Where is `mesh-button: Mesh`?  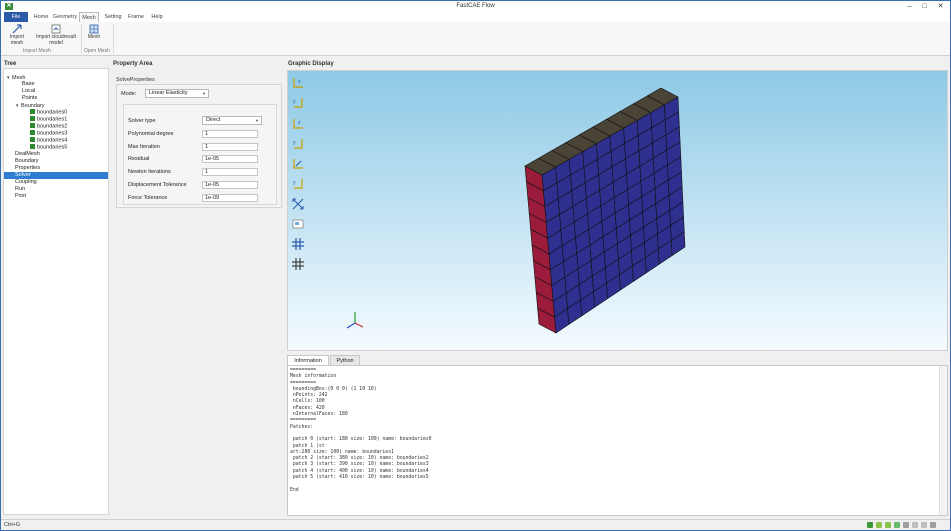
mesh-button: Mesh is located at coordinates (94, 32).